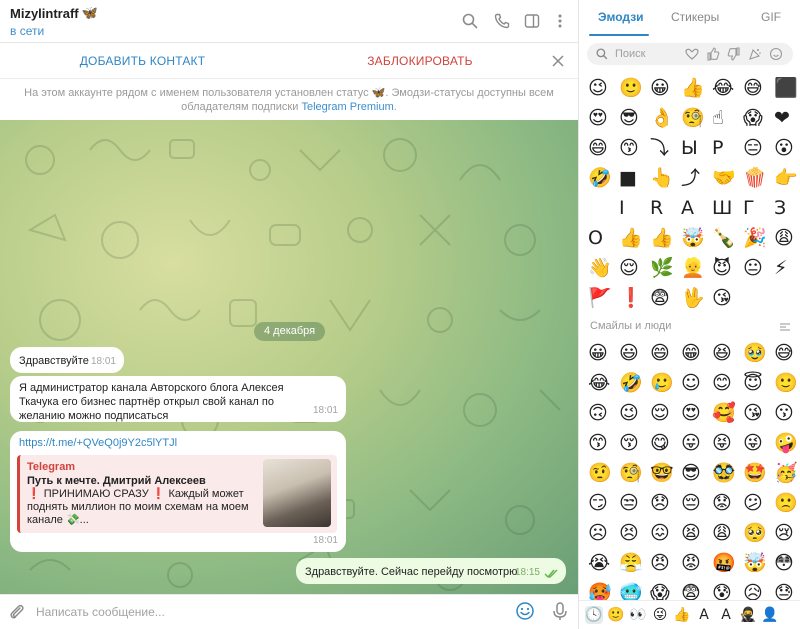 The image size is (800, 629). Describe the element at coordinates (603, 298) in the screenshot. I see `emoji-cell: 🚩` at that location.